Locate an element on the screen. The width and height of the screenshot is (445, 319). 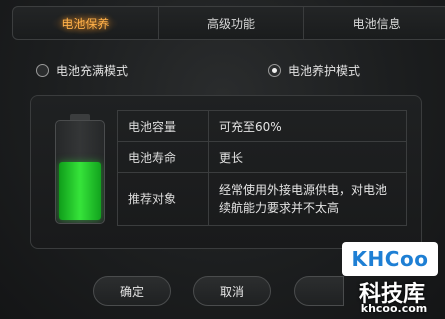
tab-battery-info-label: 电池信息 is located at coordinates (376, 23).